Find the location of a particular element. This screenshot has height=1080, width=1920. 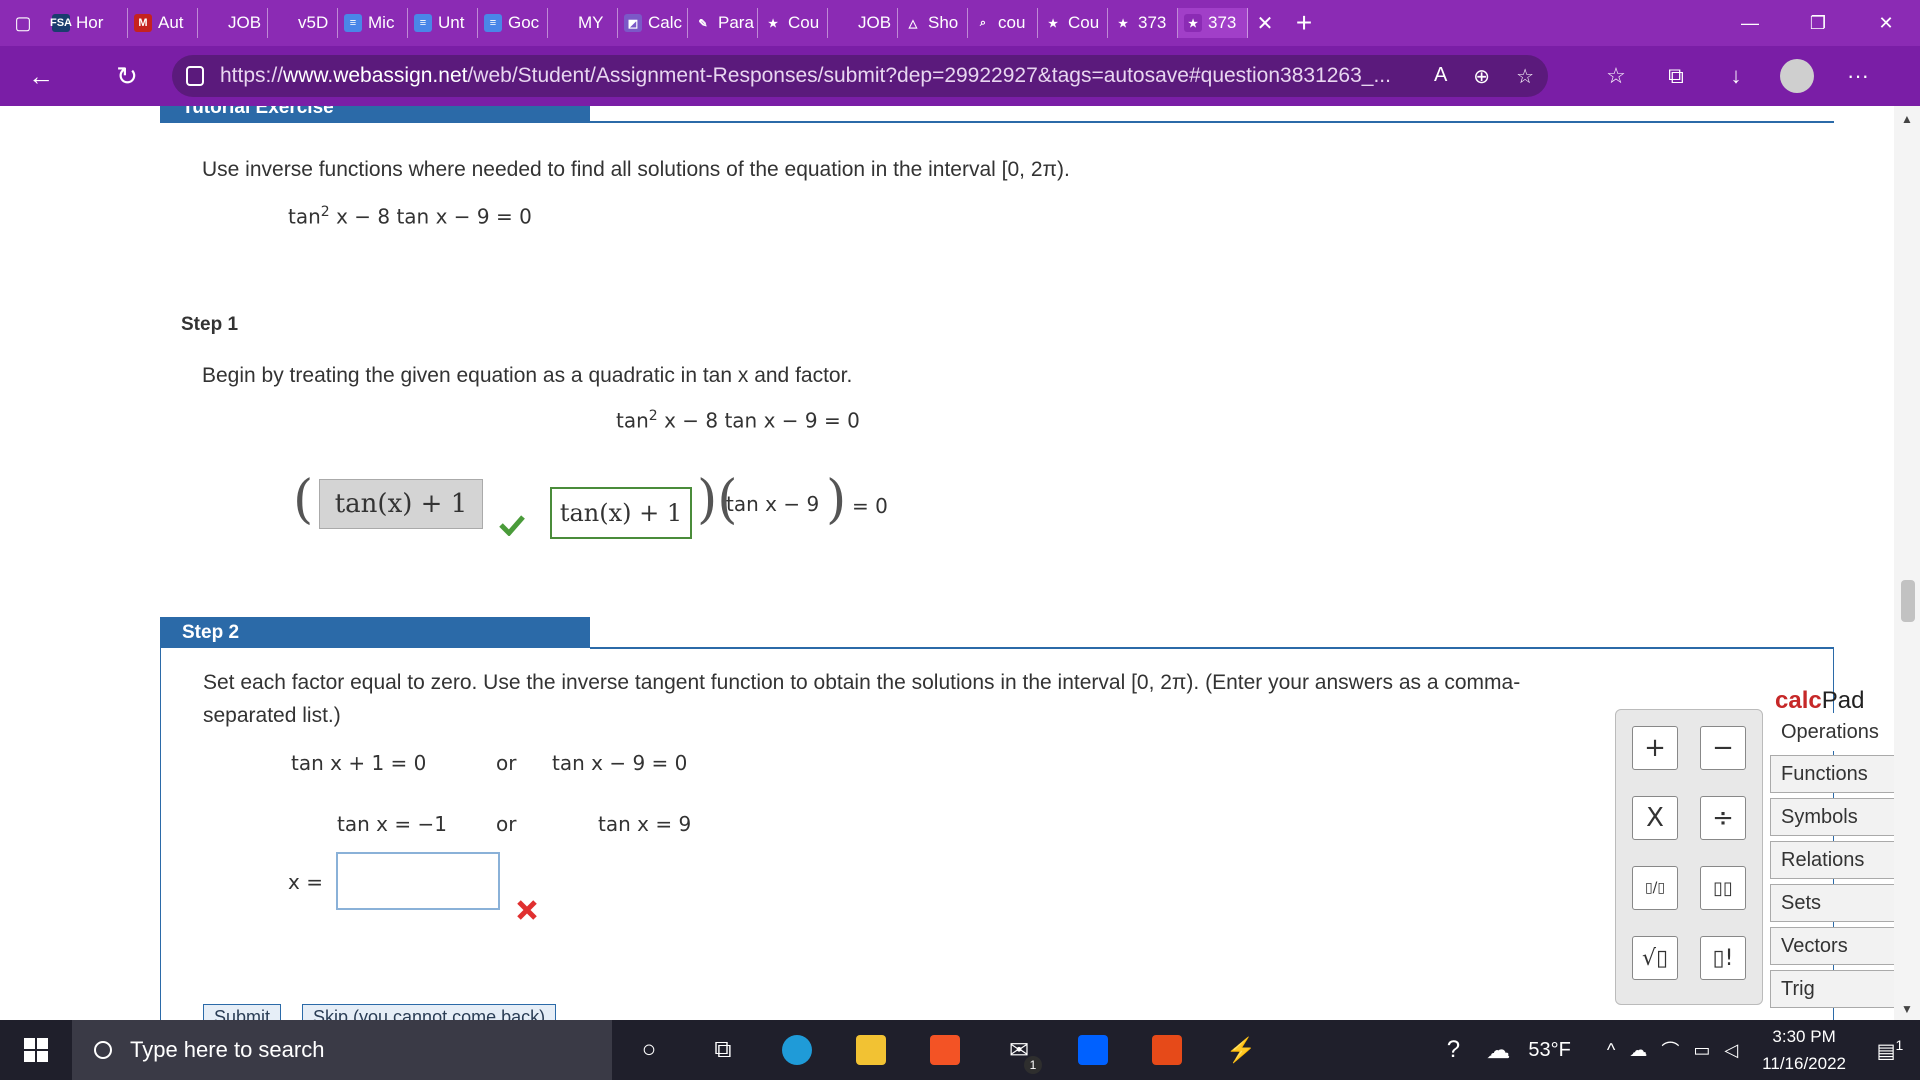

multiply-key: X is located at coordinates (1655, 818).